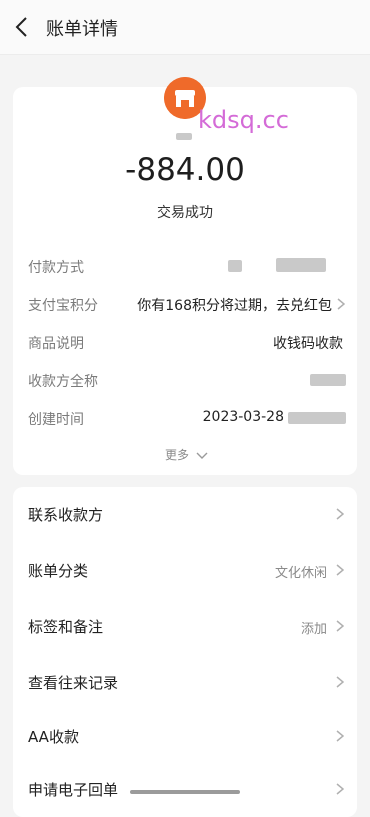  Describe the element at coordinates (235, 266) in the screenshot. I see `payment-method-redacted` at that location.